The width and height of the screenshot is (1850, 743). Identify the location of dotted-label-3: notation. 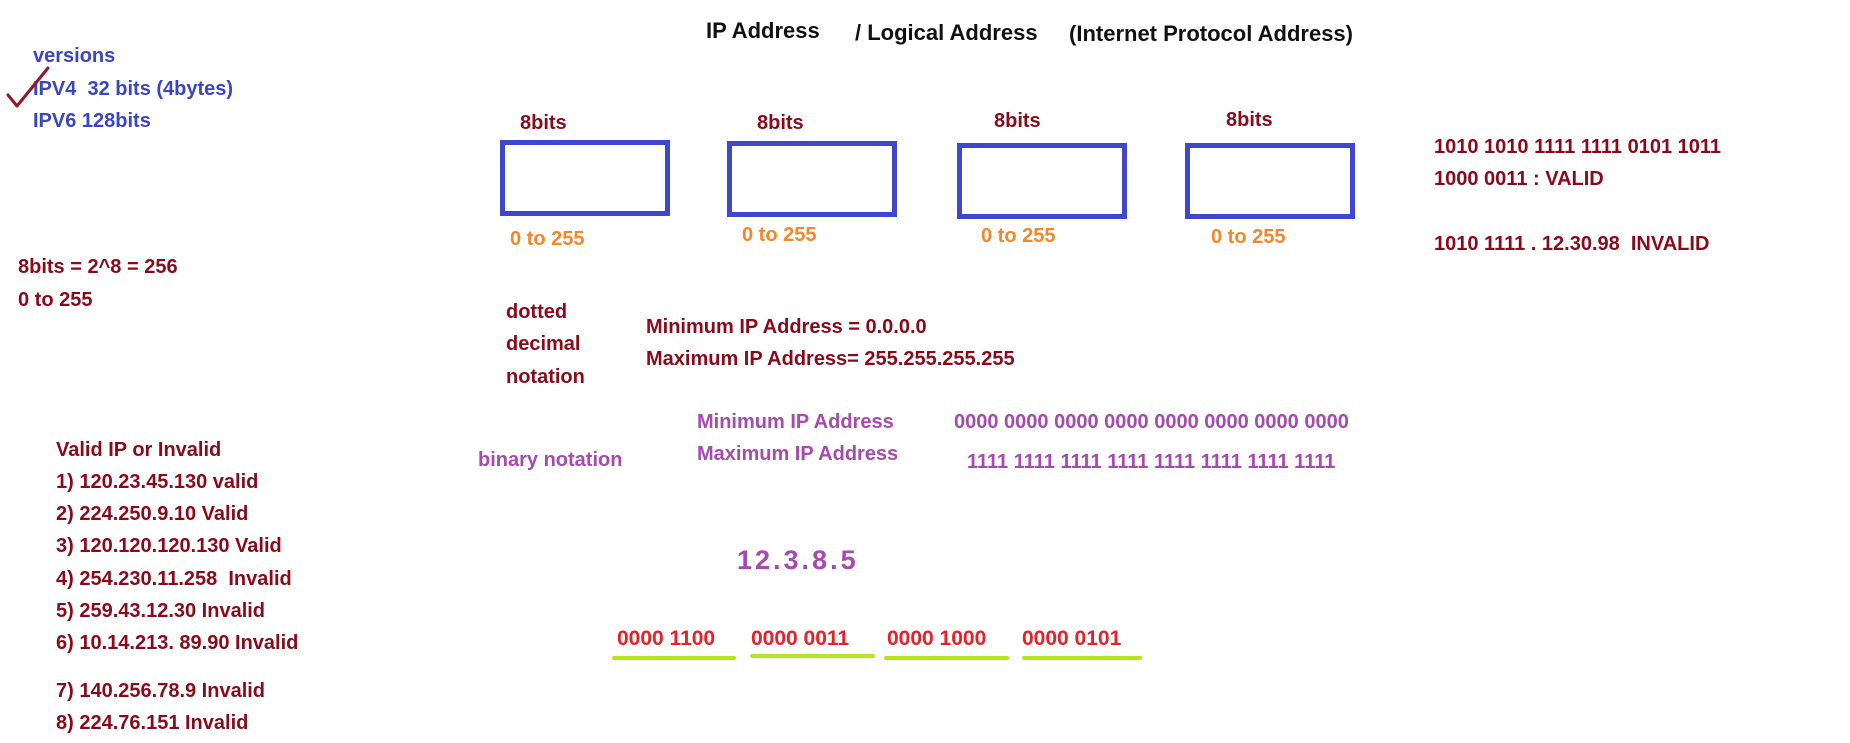
(545, 377).